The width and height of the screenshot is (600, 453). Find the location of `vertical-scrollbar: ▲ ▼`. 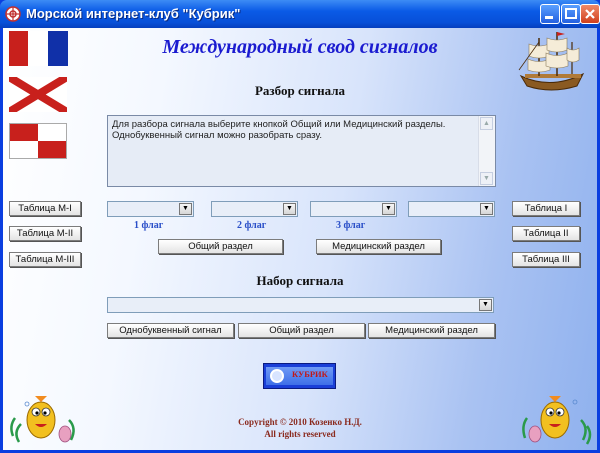

vertical-scrollbar: ▲ ▼ is located at coordinates (486, 151).